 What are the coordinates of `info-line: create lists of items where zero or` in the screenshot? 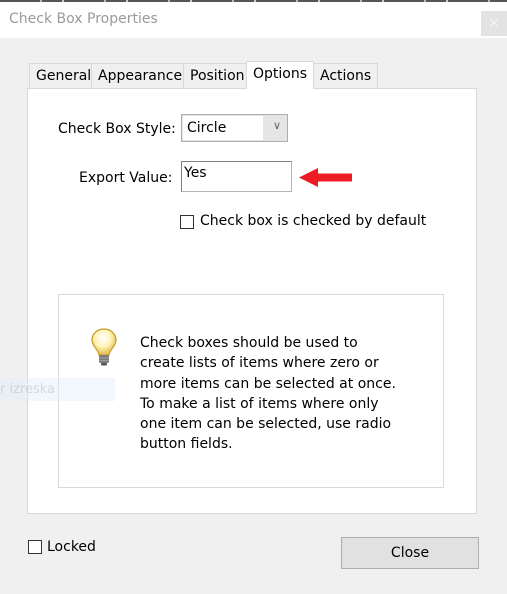 It's located at (259, 363).